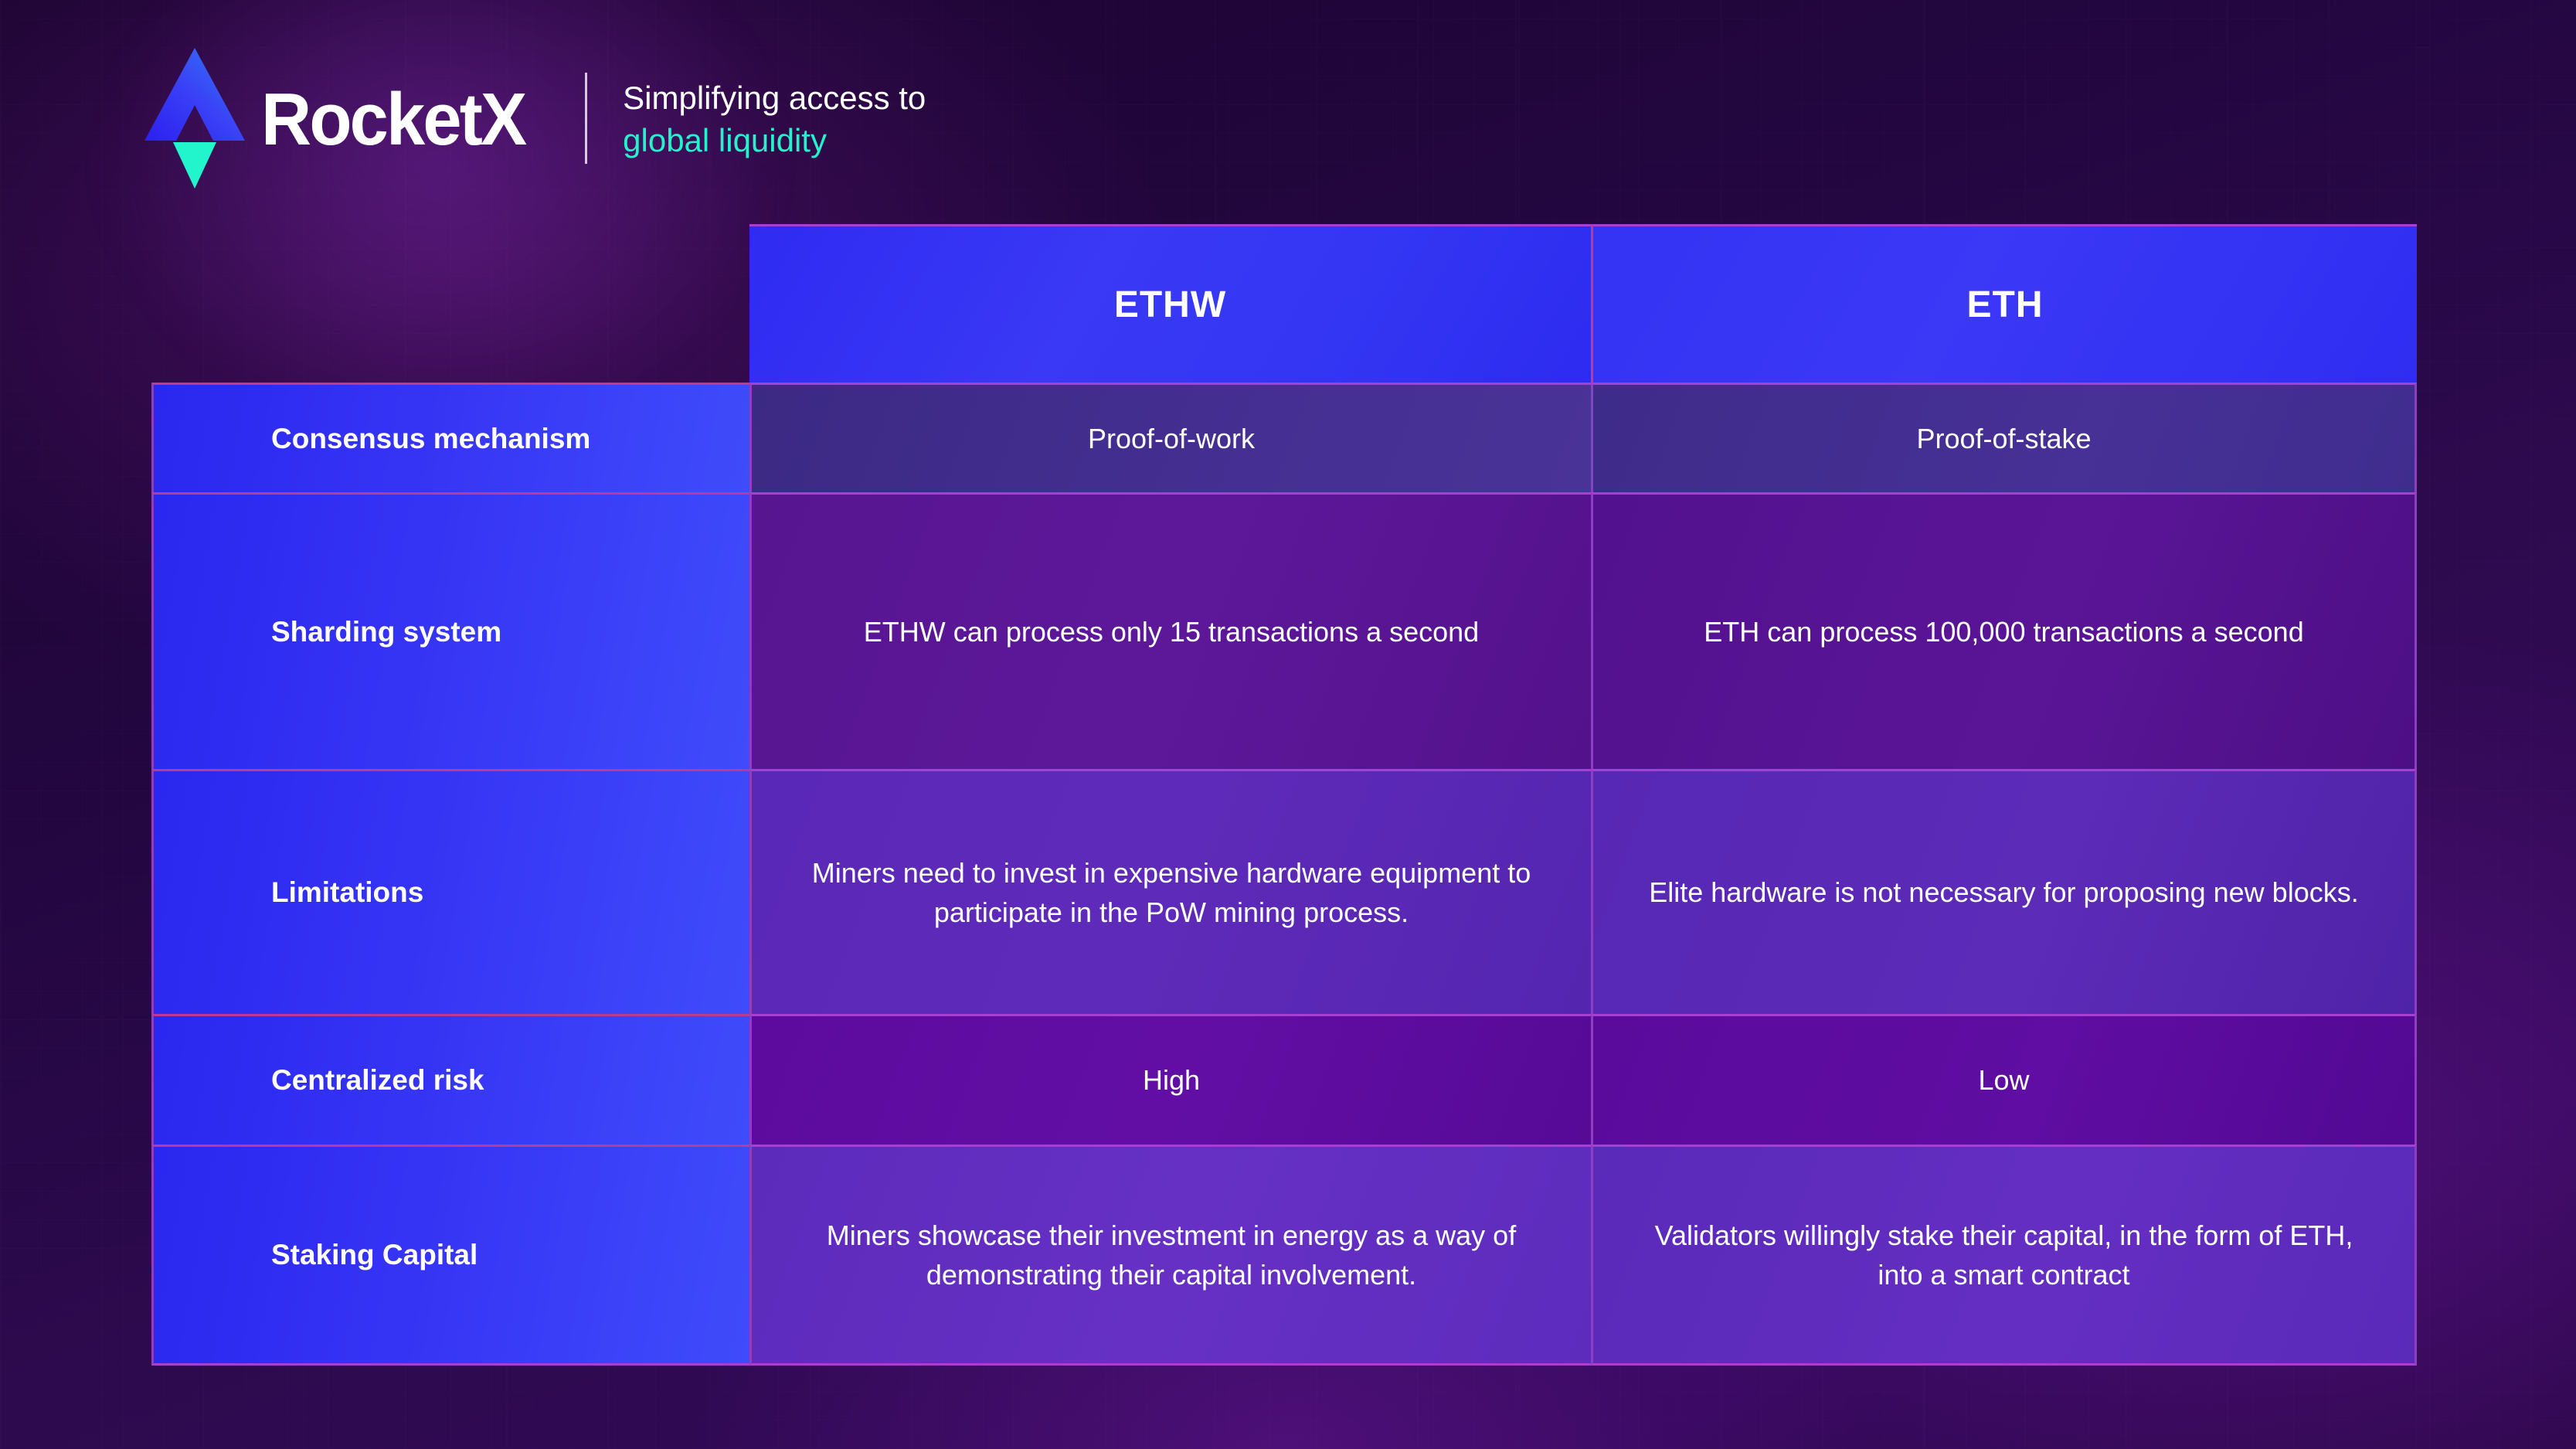 The width and height of the screenshot is (2576, 1449). I want to click on row-label-limitations: Limitations, so click(450, 892).